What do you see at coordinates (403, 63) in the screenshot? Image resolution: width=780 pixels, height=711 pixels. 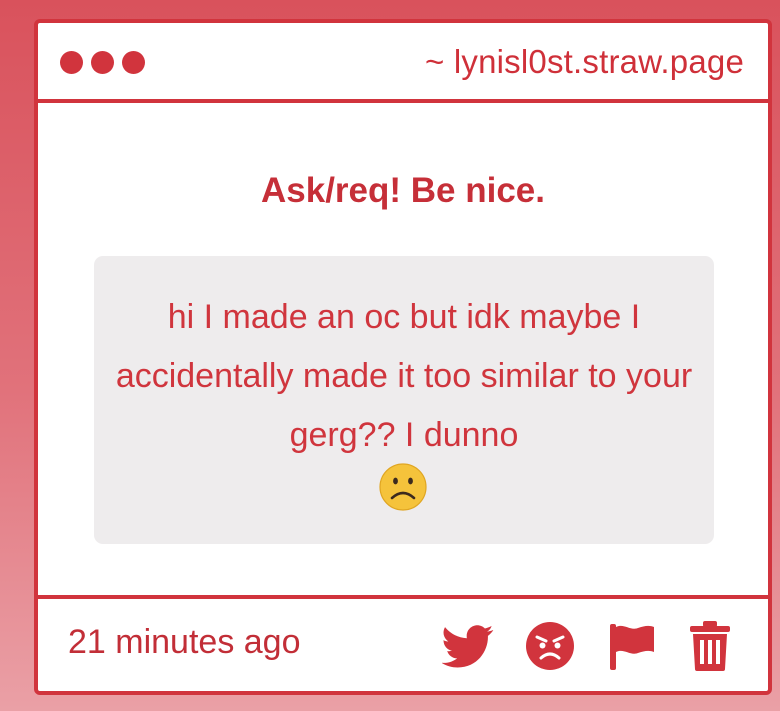 I see `title-bar: ~ lynisl0st.straw.page` at bounding box center [403, 63].